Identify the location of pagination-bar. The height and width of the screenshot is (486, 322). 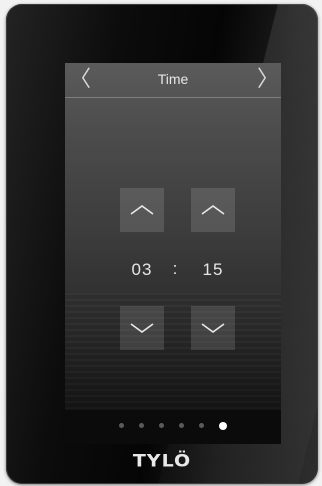
(173, 427).